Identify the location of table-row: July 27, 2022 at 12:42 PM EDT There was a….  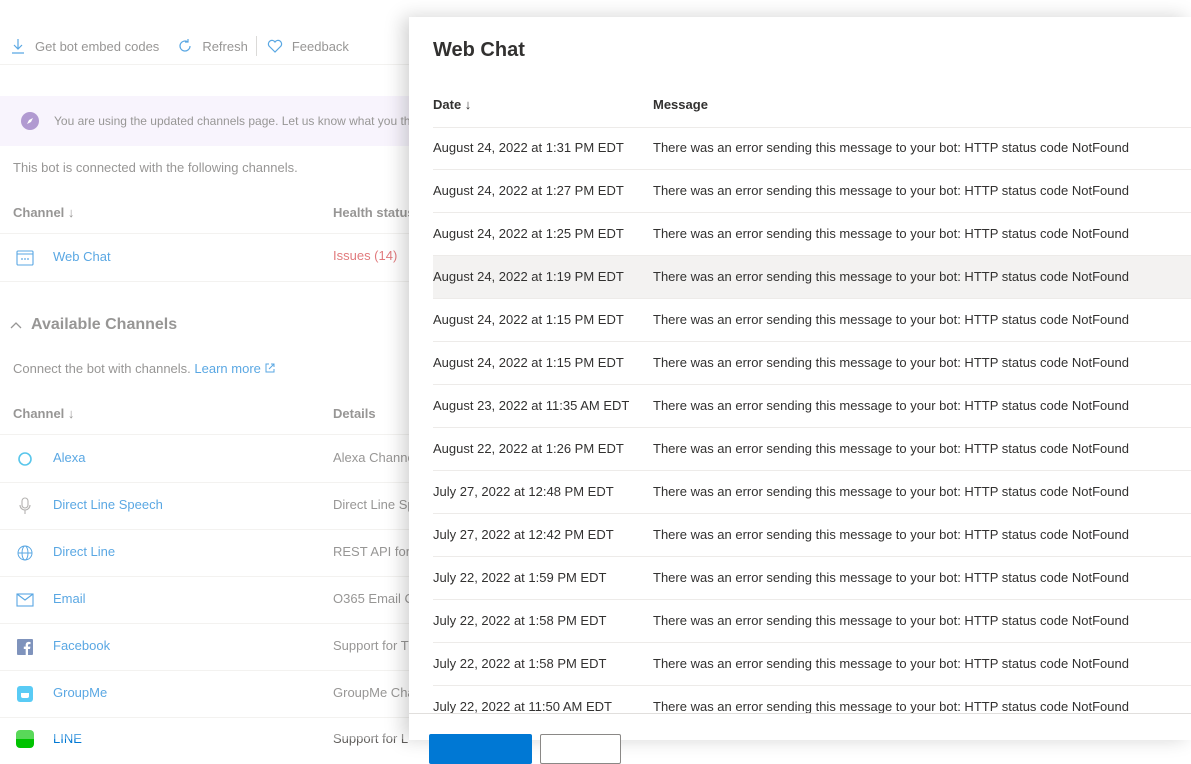
(812, 535).